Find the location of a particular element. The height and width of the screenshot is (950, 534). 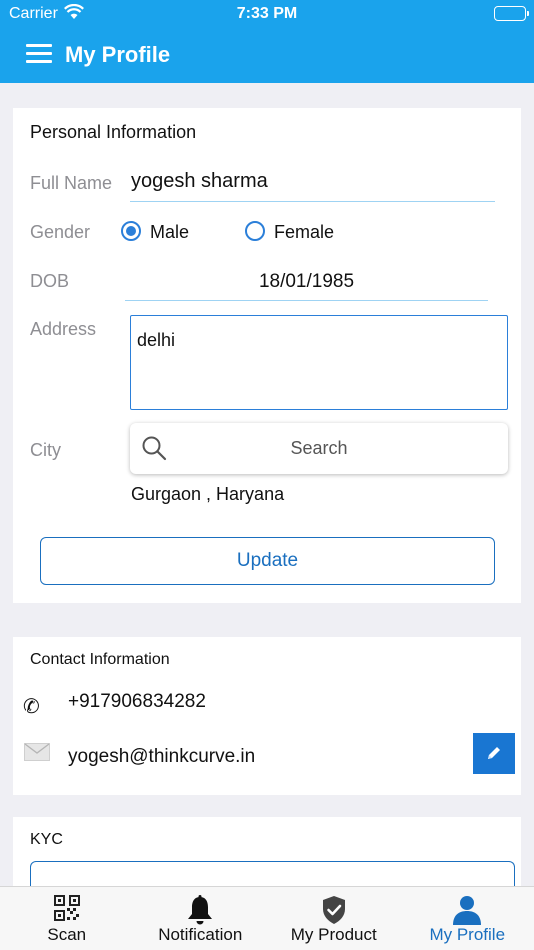

pencil-icon is located at coordinates (494, 753).